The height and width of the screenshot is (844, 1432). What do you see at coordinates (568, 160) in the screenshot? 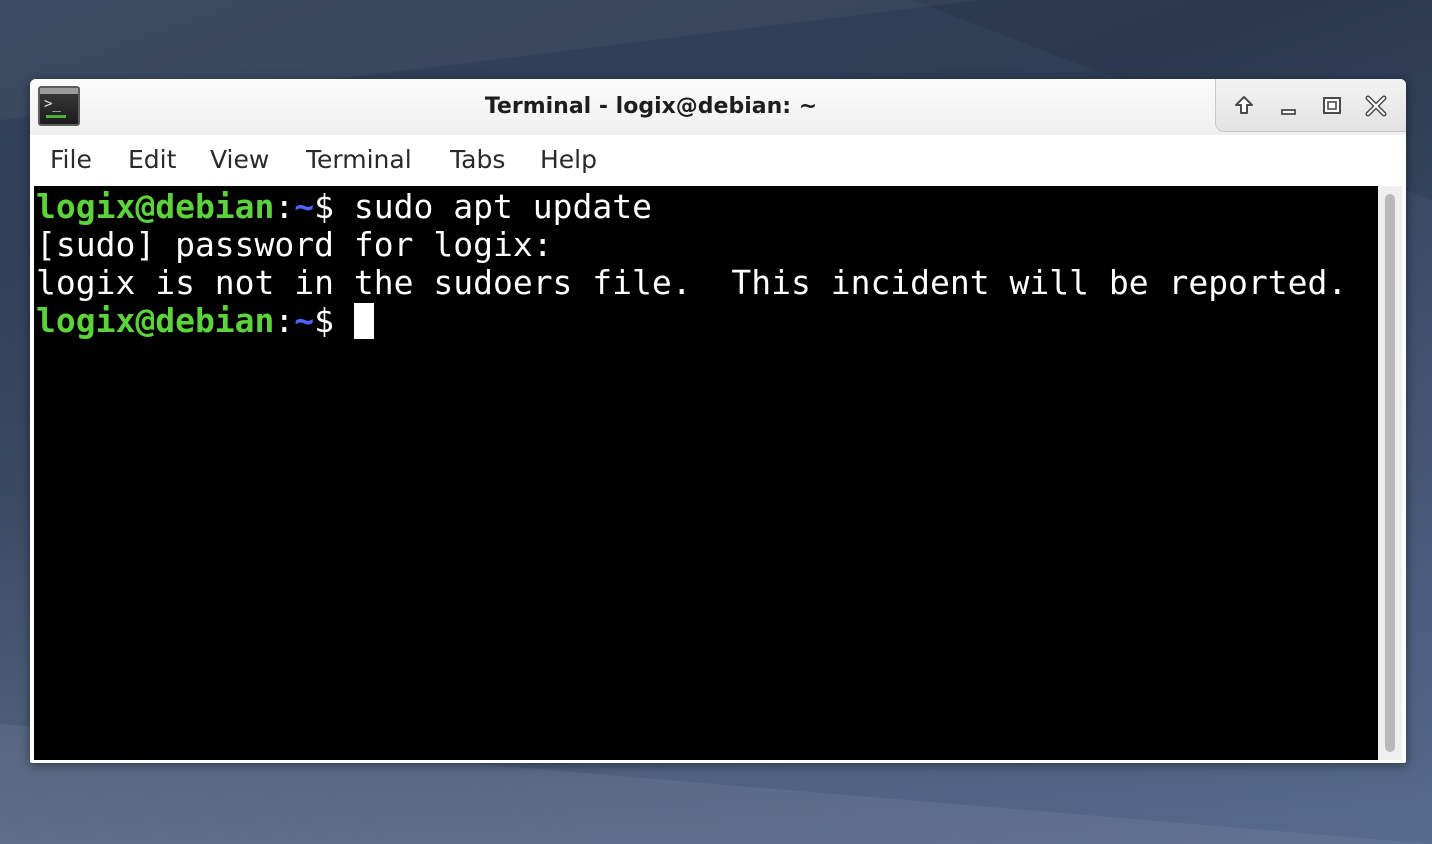
I see `menu-help: Help` at bounding box center [568, 160].